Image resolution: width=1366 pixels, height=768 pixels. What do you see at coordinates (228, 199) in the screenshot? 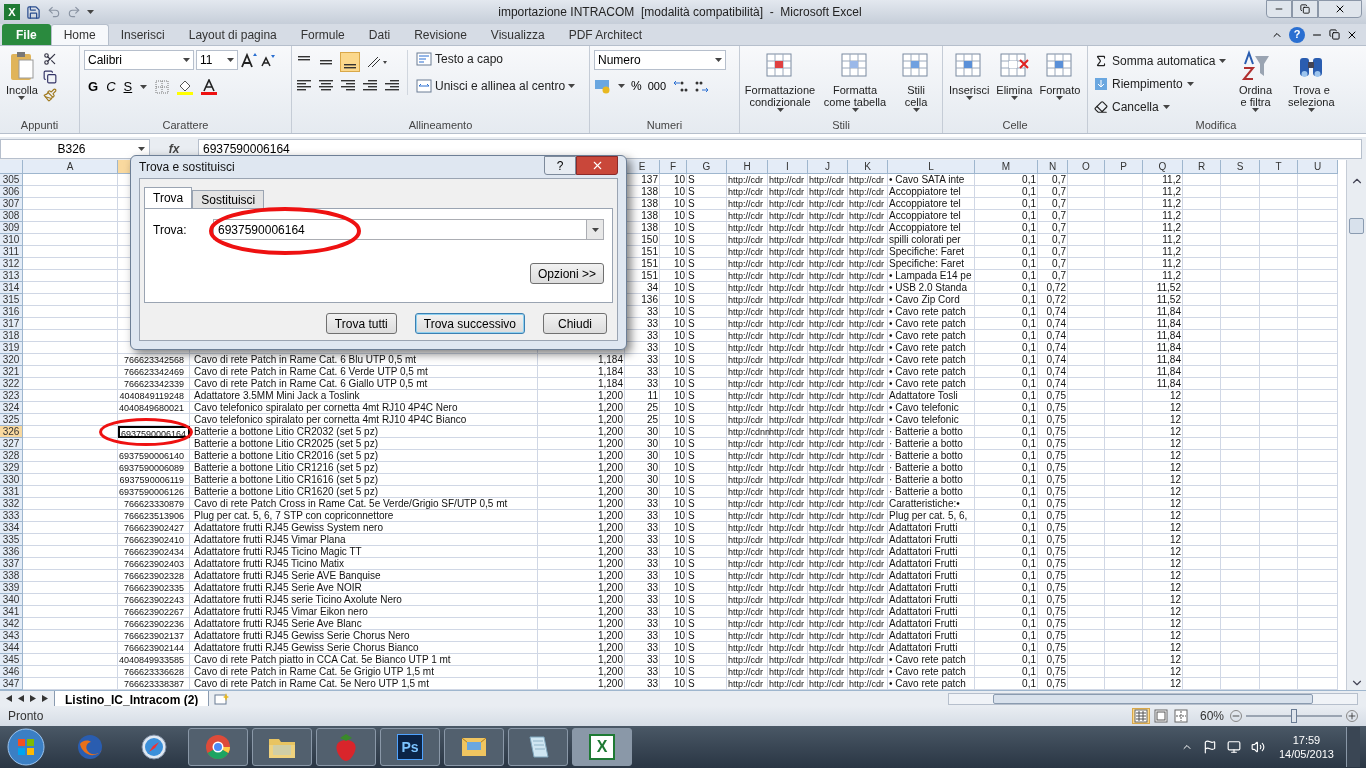
I see `dialog-tab: Sostituisci` at bounding box center [228, 199].